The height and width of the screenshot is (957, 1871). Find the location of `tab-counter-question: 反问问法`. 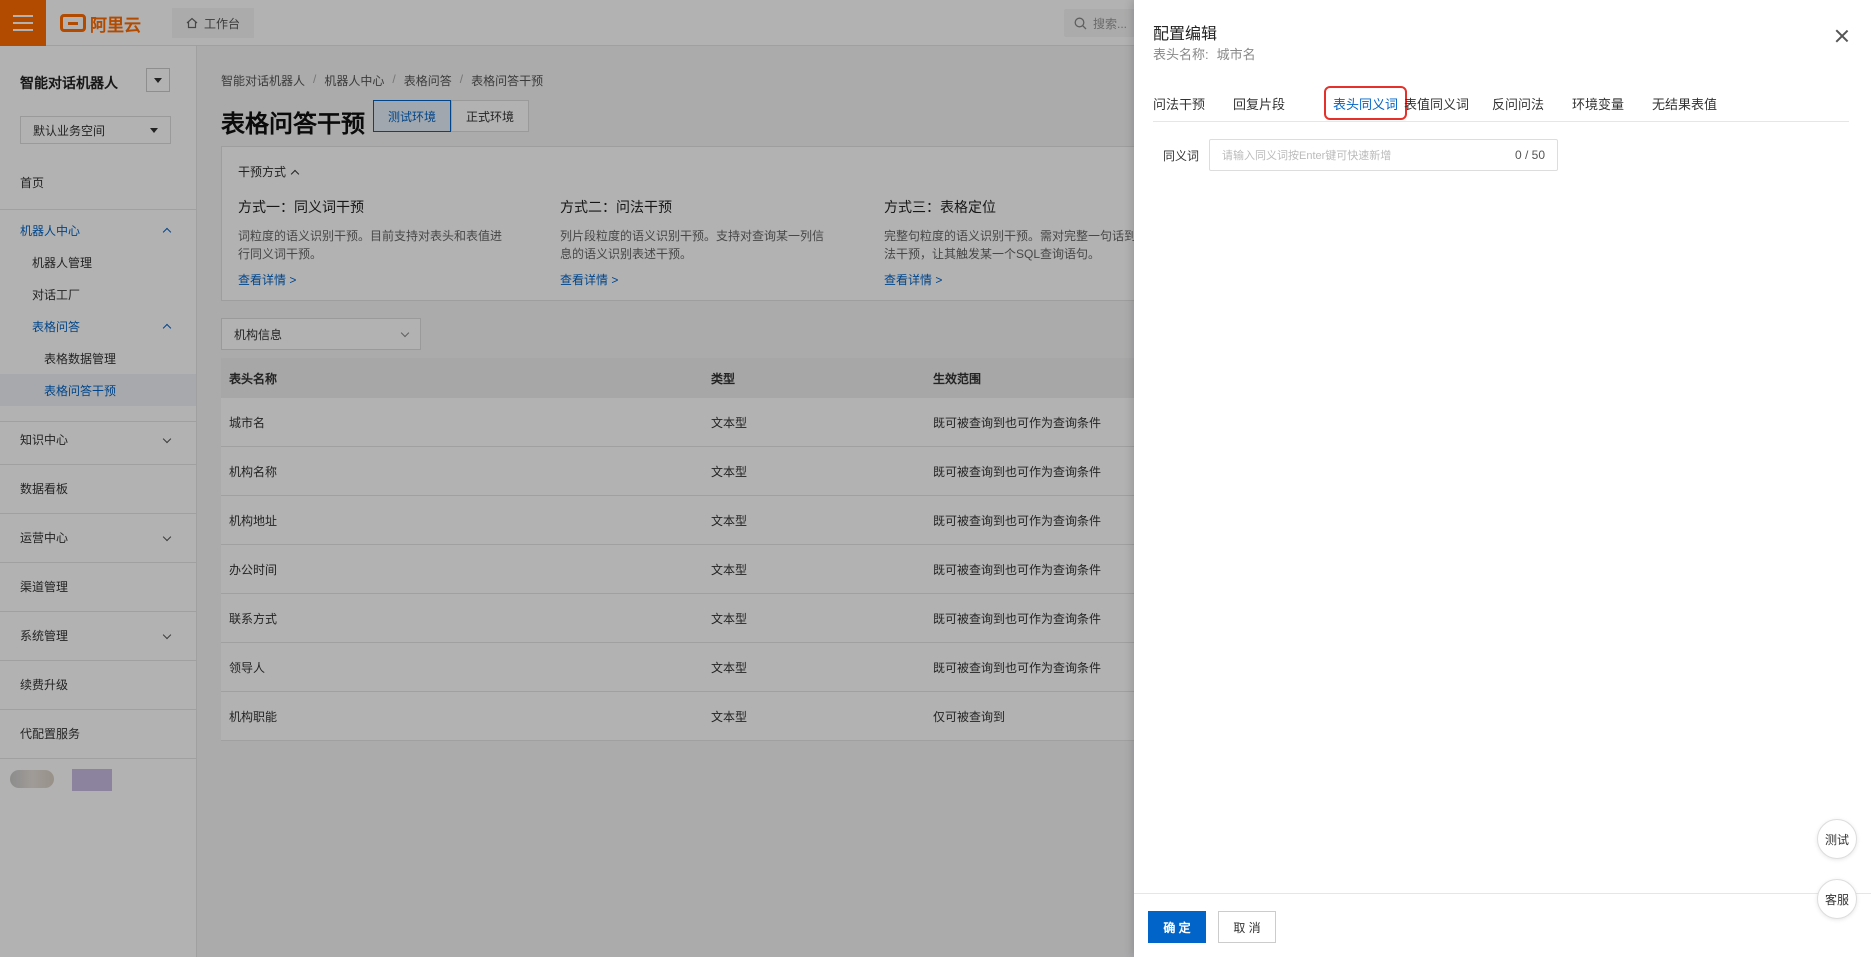

tab-counter-question: 反问问法 is located at coordinates (1518, 103).